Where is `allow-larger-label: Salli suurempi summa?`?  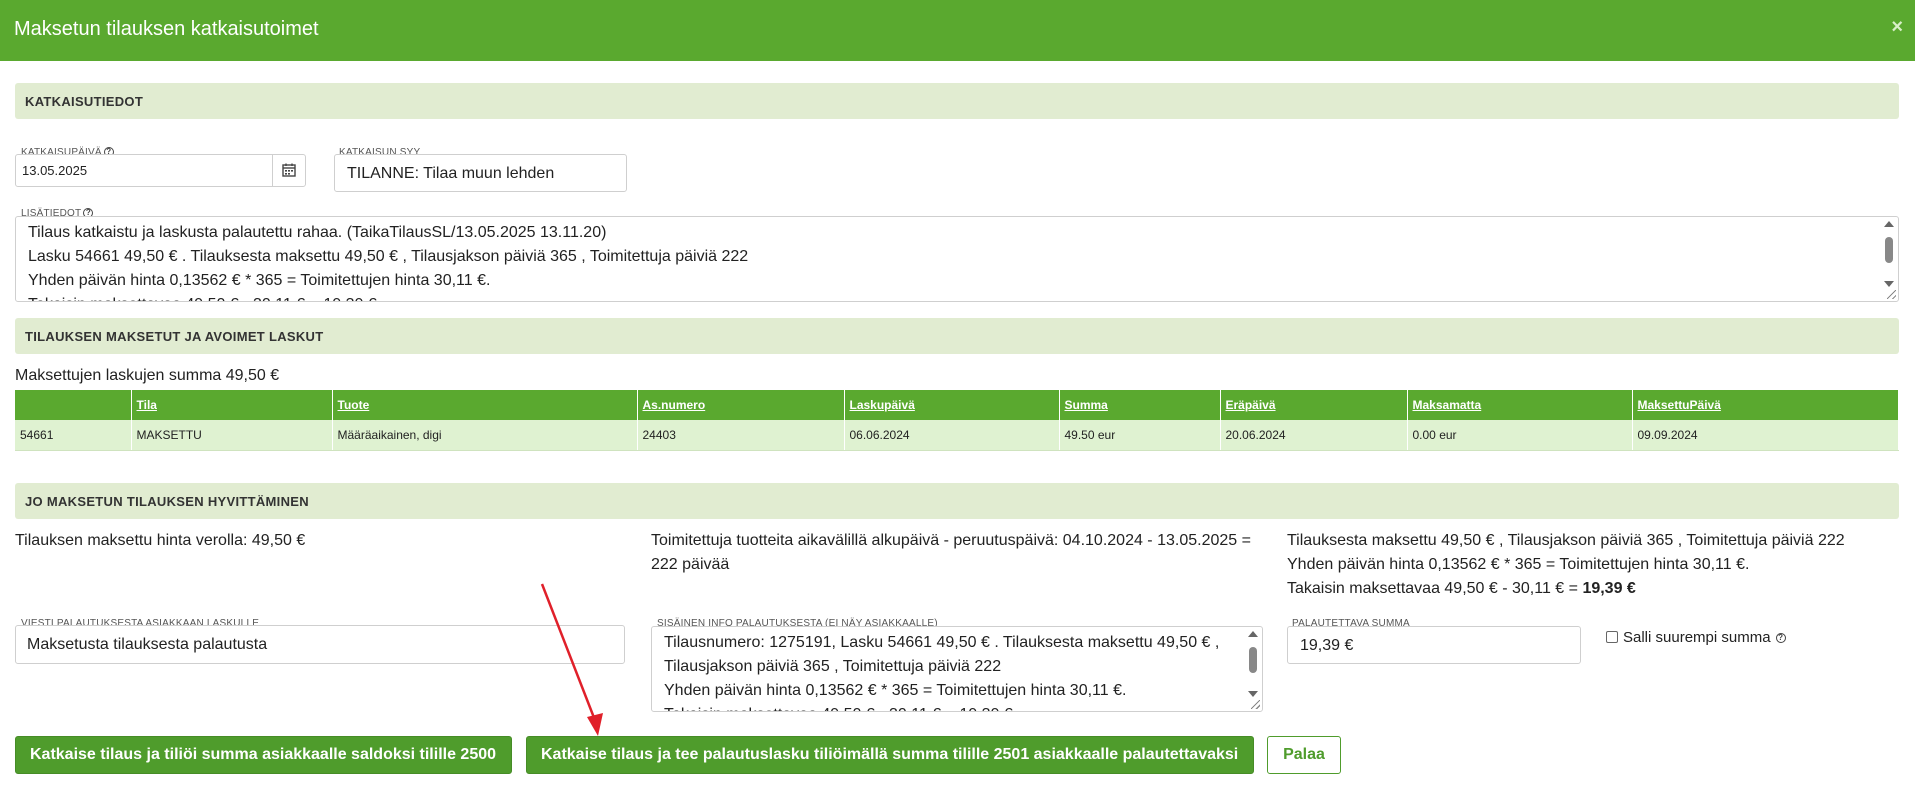
allow-larger-label: Salli suurempi summa? is located at coordinates (1704, 637).